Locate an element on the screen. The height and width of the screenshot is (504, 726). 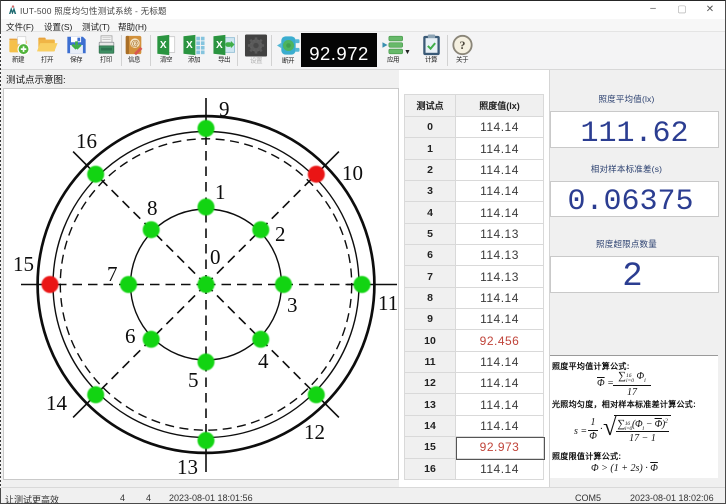
svg-text: 11 is located at coordinates (388, 303).